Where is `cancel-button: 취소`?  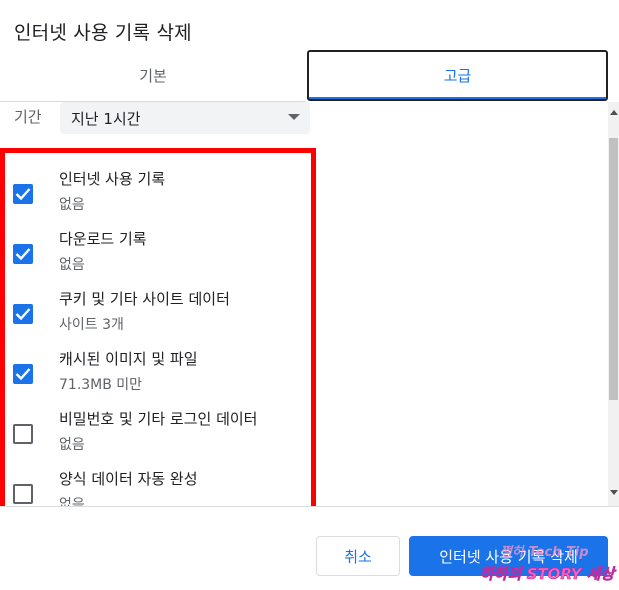 cancel-button: 취소 is located at coordinates (358, 556).